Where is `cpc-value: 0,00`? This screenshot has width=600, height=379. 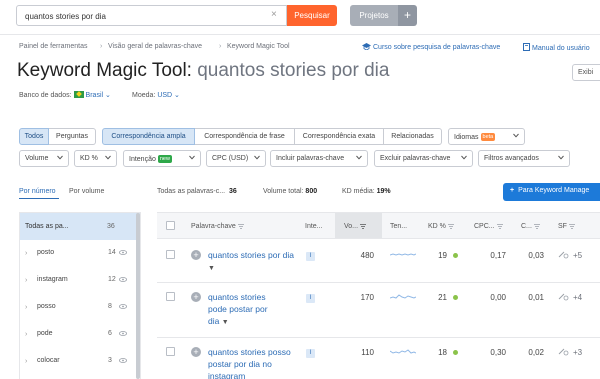
cpc-value: 0,00 is located at coordinates (498, 297).